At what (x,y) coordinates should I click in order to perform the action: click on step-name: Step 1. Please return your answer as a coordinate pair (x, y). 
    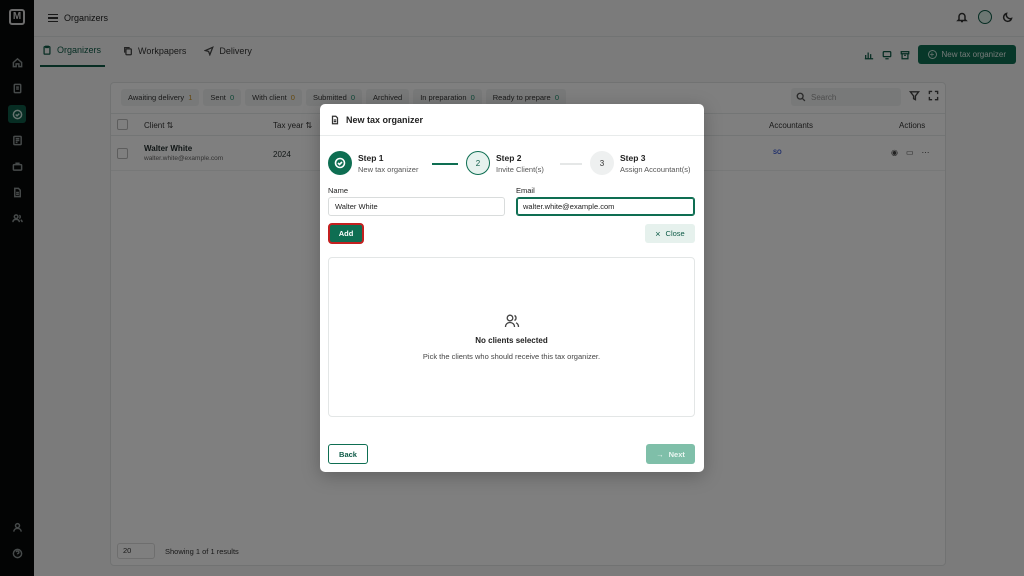
    Looking at the image, I should click on (371, 157).